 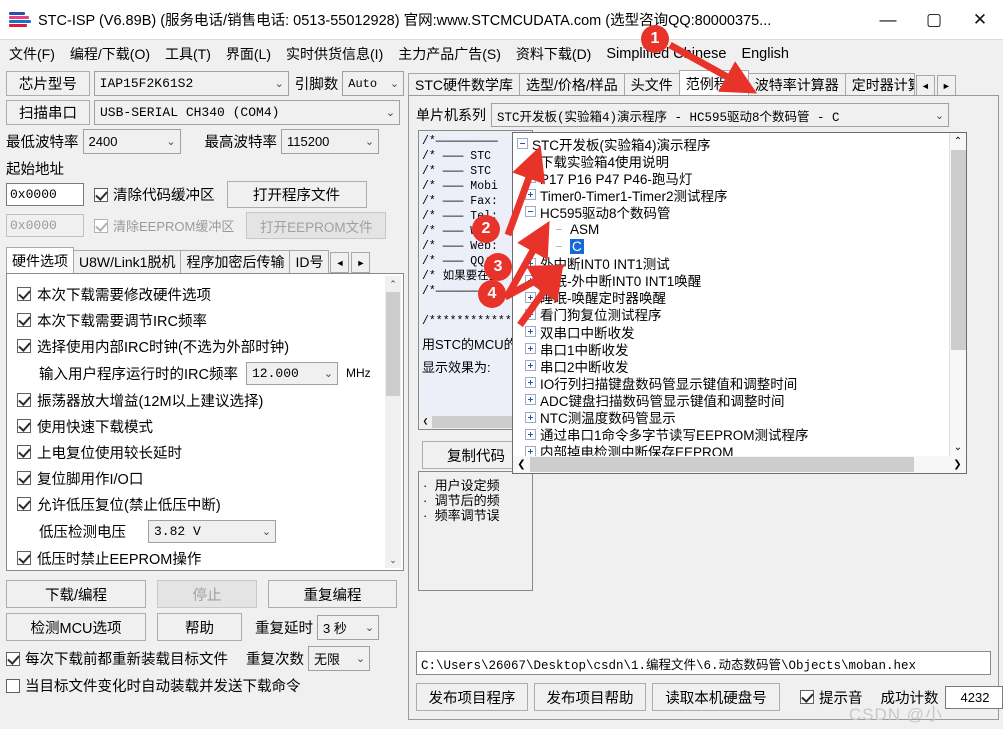 What do you see at coordinates (879, 84) in the screenshot?
I see `tab-timer-calculator: 定时器计算` at bounding box center [879, 84].